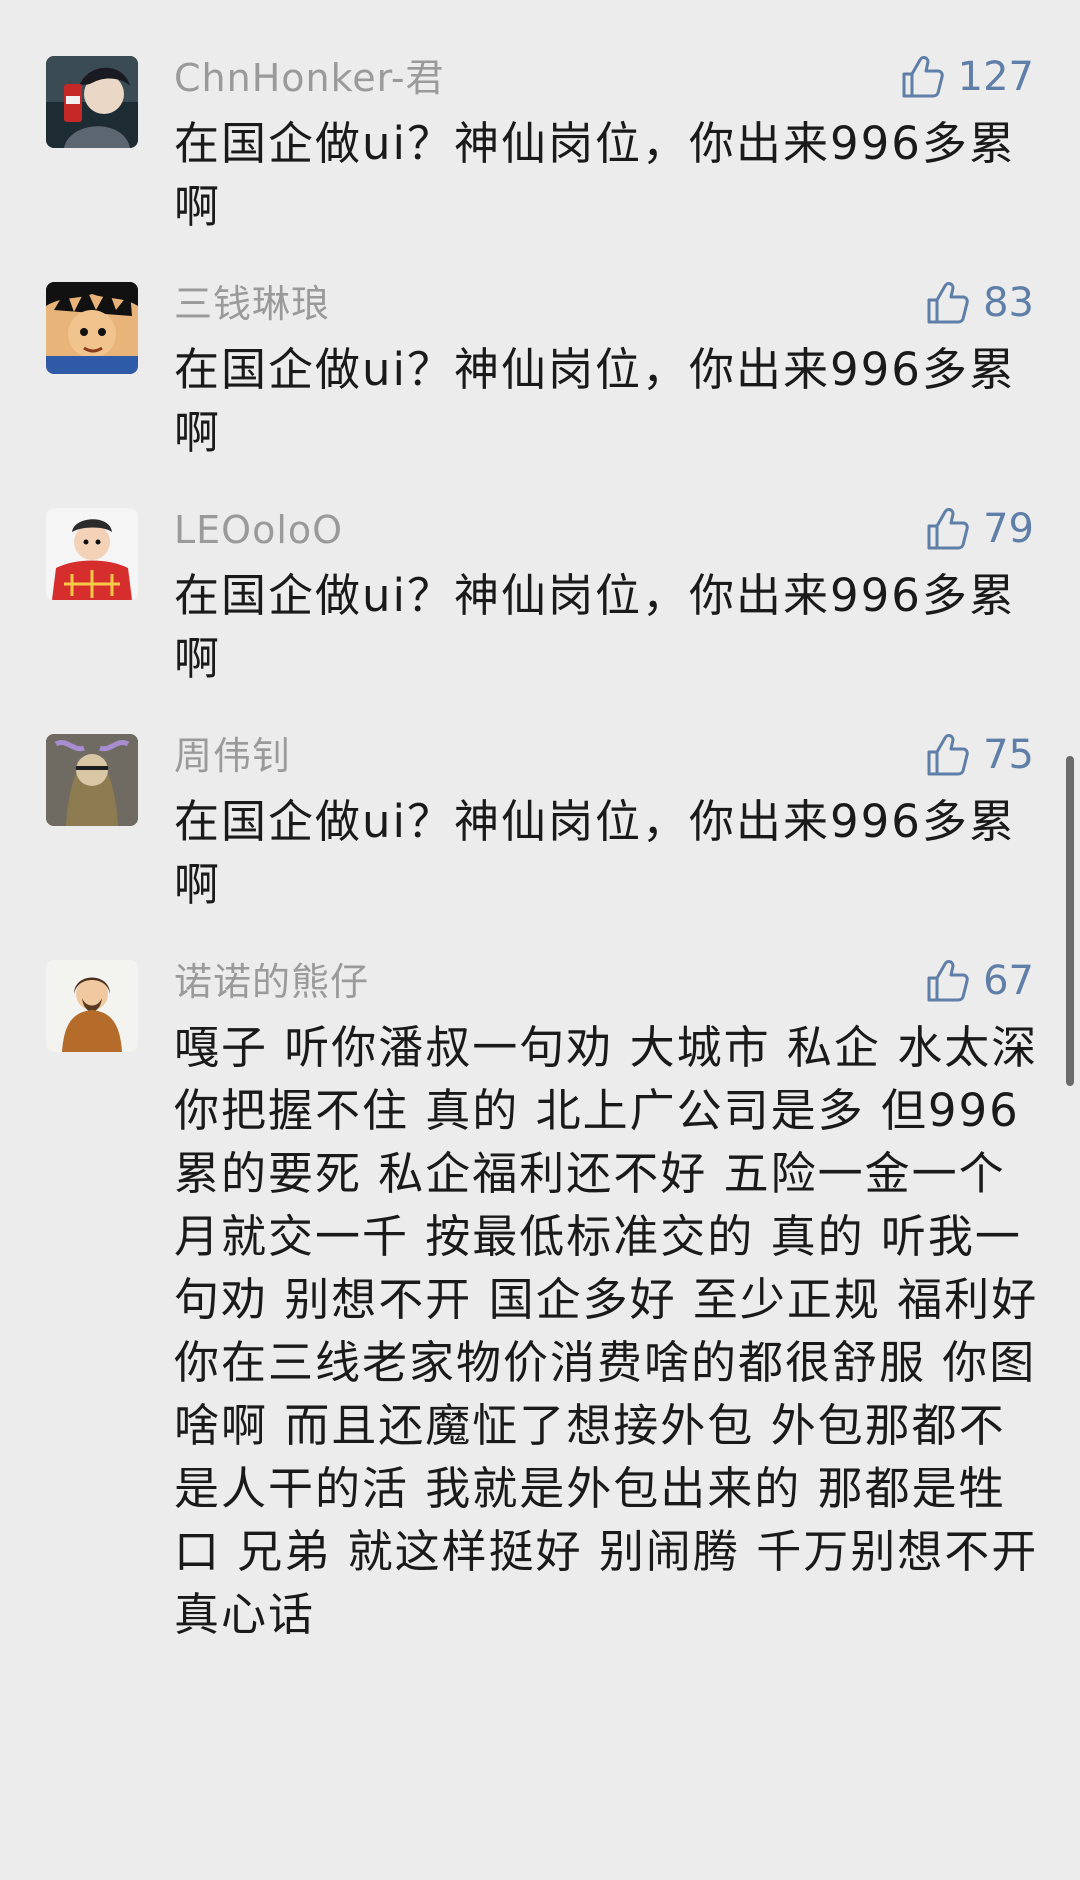  Describe the element at coordinates (1008, 981) in the screenshot. I see `like-count: 67` at that location.